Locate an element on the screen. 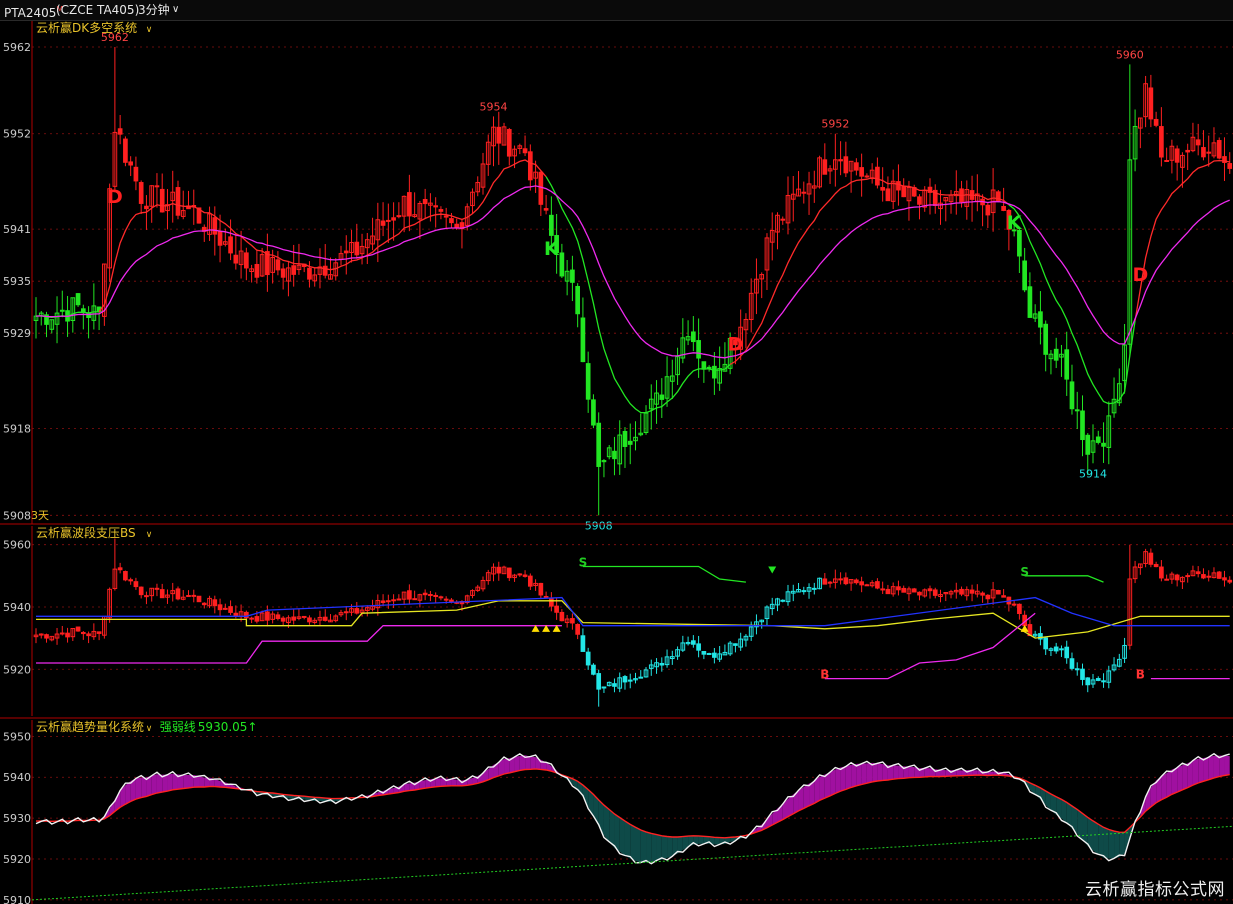 The height and width of the screenshot is (904, 1233). period-selector: 3分钟 is located at coordinates (154, 10).